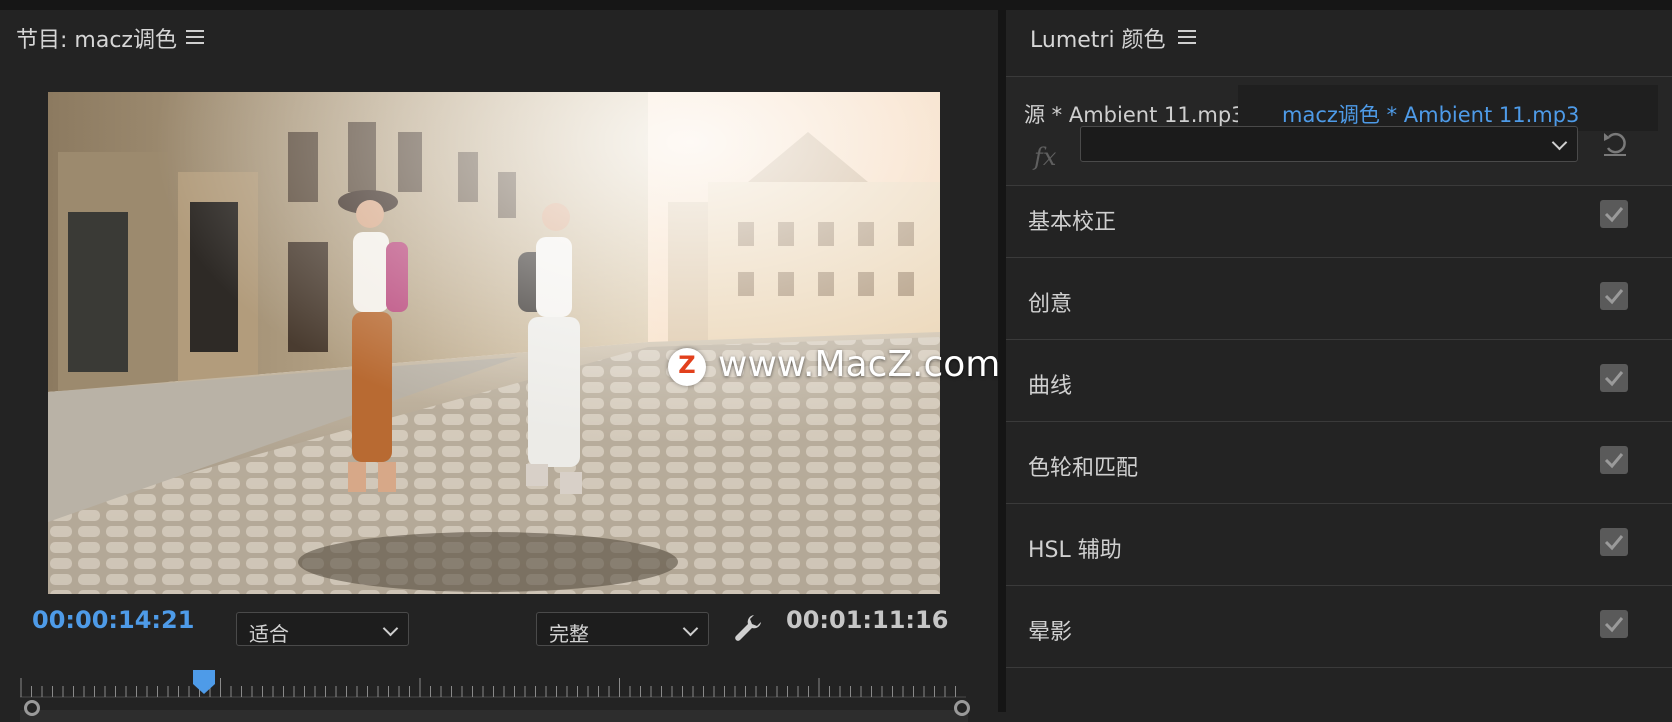 Image resolution: width=1672 pixels, height=722 pixels. I want to click on lumetri-section-label: 色轮和匹配, so click(1083, 466).